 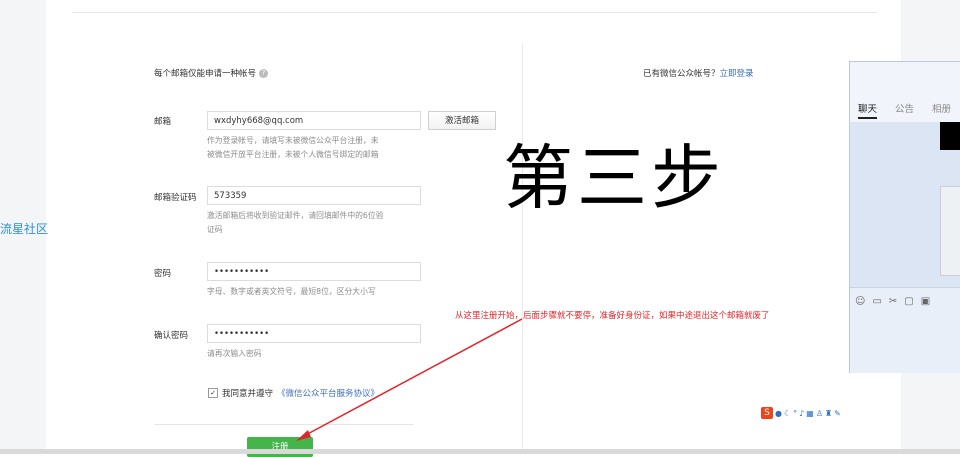 What do you see at coordinates (908, 301) in the screenshot?
I see `folder-icon: ▢` at bounding box center [908, 301].